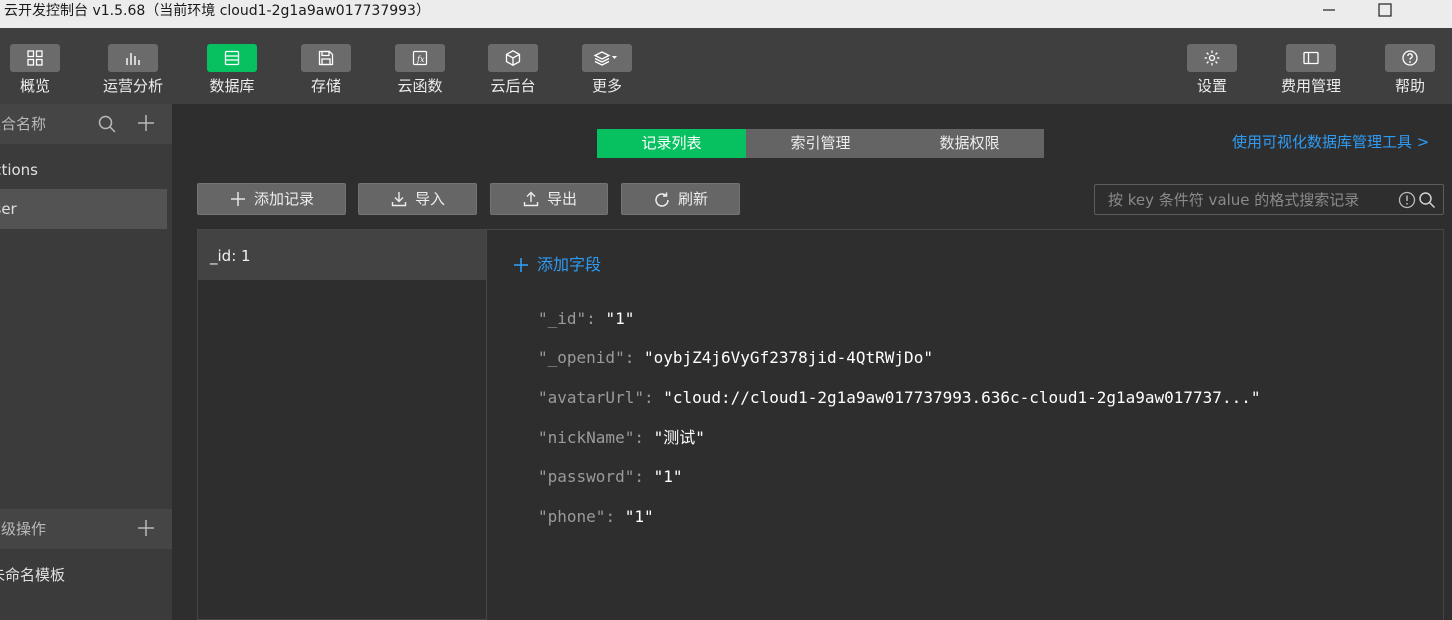  I want to click on toolbar-help: 帮助, so click(1408, 66).